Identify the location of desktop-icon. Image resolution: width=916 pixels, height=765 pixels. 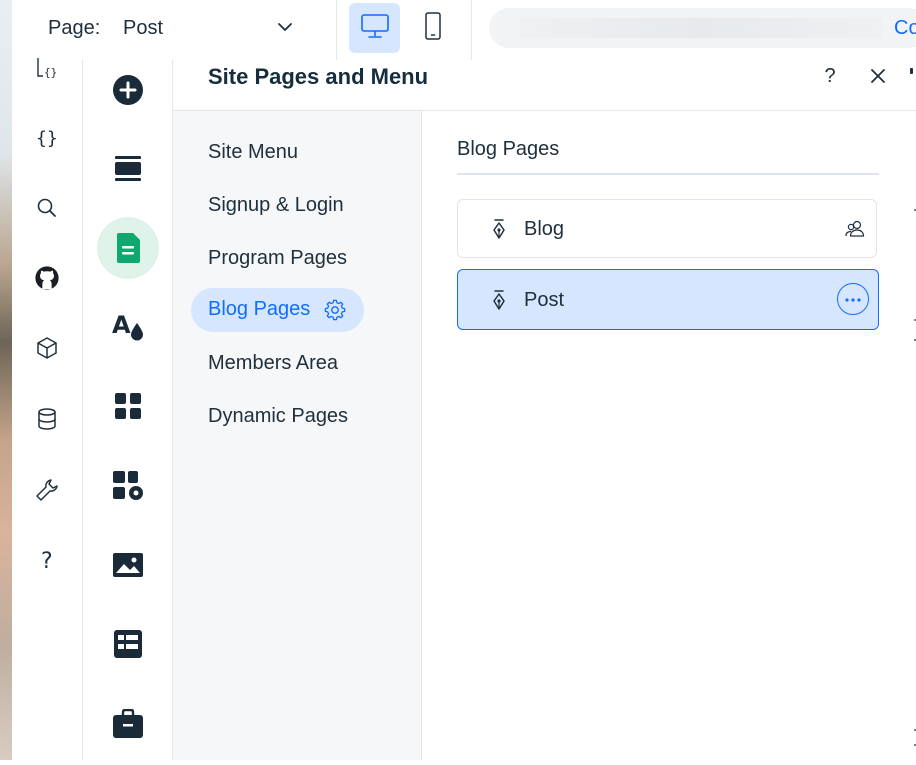
(375, 28).